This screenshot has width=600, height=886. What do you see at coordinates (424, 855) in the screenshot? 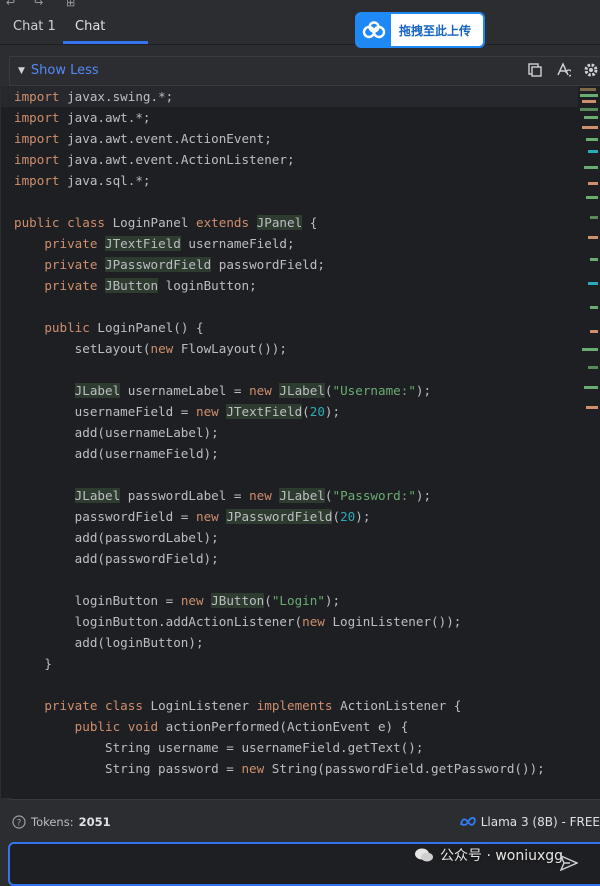
I see `wechat-icon` at bounding box center [424, 855].